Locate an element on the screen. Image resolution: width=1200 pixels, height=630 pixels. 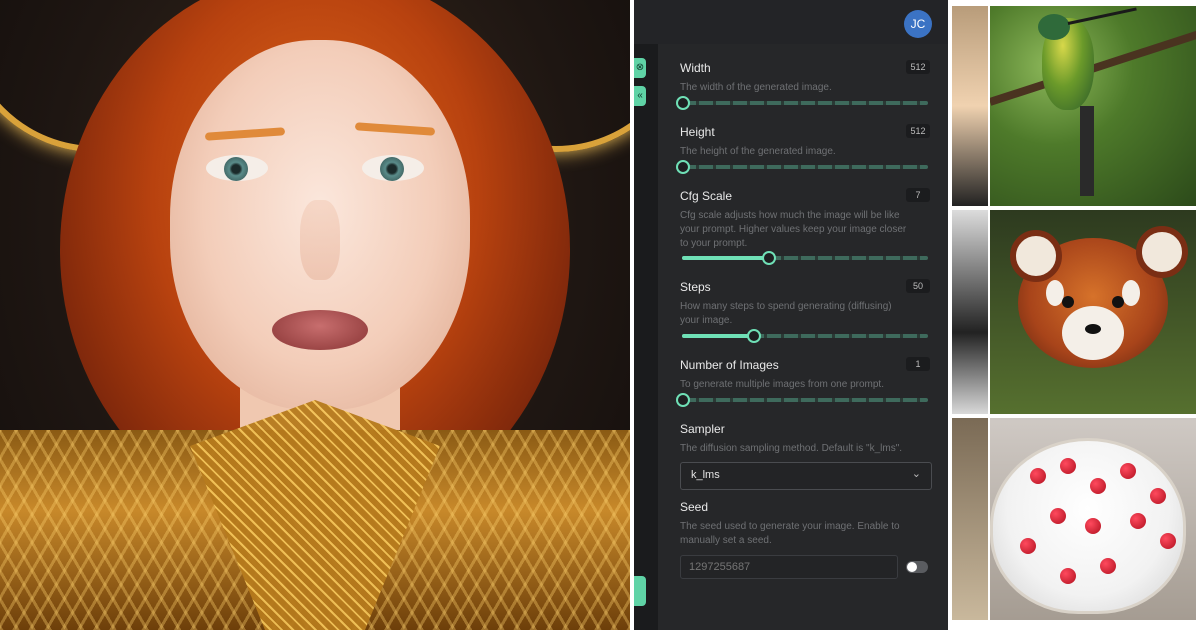
cfg-scale-slider is located at coordinates (805, 258).